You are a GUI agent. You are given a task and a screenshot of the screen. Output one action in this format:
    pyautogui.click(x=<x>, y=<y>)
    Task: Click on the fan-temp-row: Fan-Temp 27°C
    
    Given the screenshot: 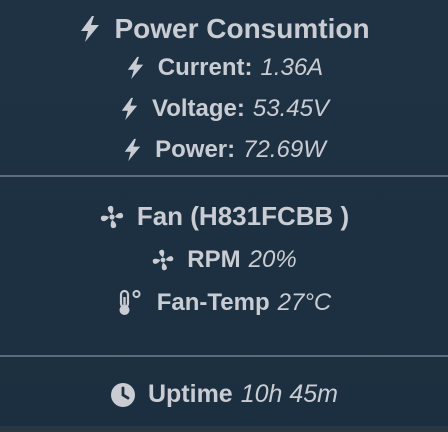 What is the action you would take?
    pyautogui.click(x=224, y=302)
    